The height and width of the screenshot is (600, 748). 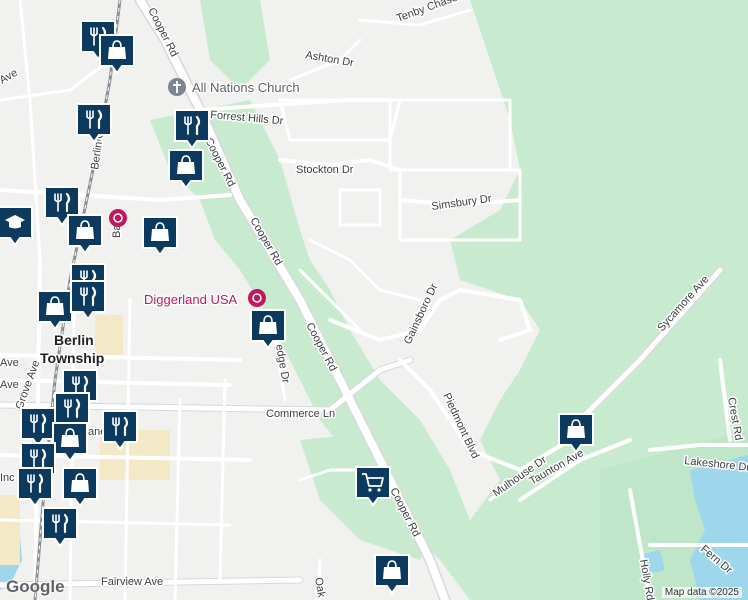 What do you see at coordinates (246, 87) in the screenshot?
I see `church-label: All Nations Church` at bounding box center [246, 87].